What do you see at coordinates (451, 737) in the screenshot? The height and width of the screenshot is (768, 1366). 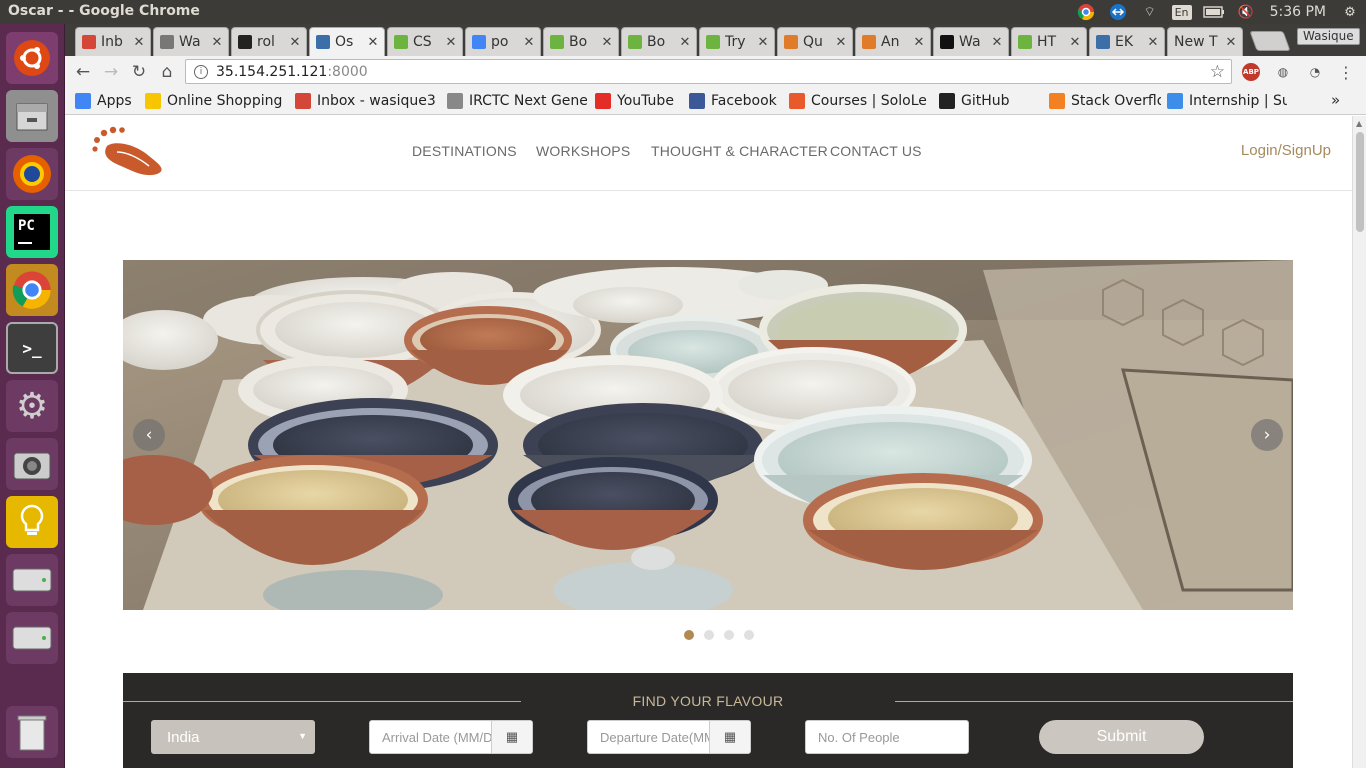 I see `arrival-date-input: Arrival Date (MM/DD/YYYY) ▦` at bounding box center [451, 737].